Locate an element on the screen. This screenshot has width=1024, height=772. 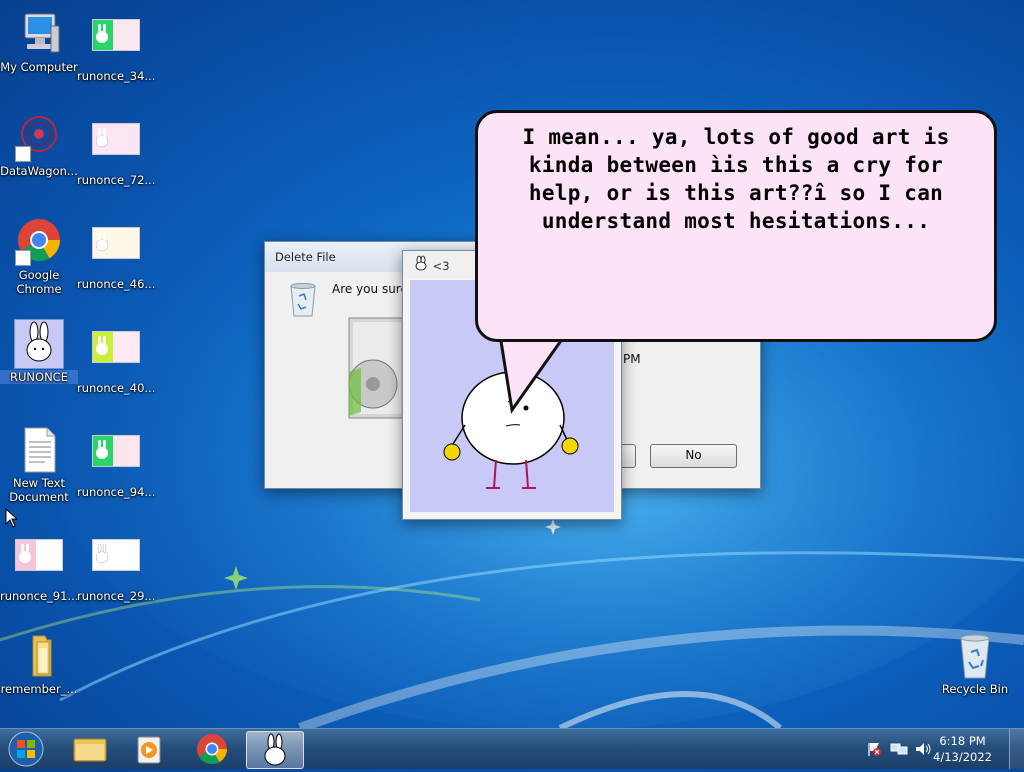
desktop-icon-my-computer: My Computer is located at coordinates (39, 42).